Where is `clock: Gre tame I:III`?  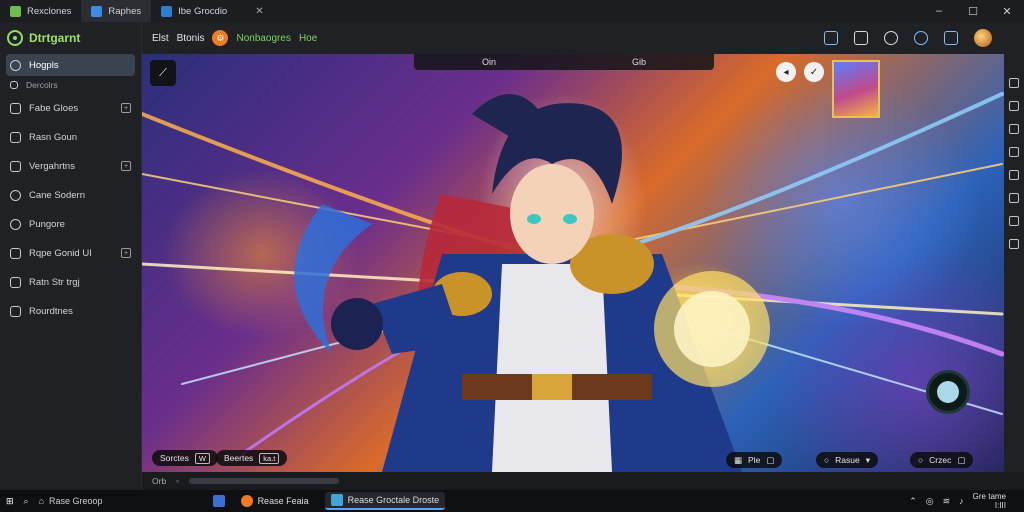
clock: Gre tame I:III is located at coordinates (989, 501).